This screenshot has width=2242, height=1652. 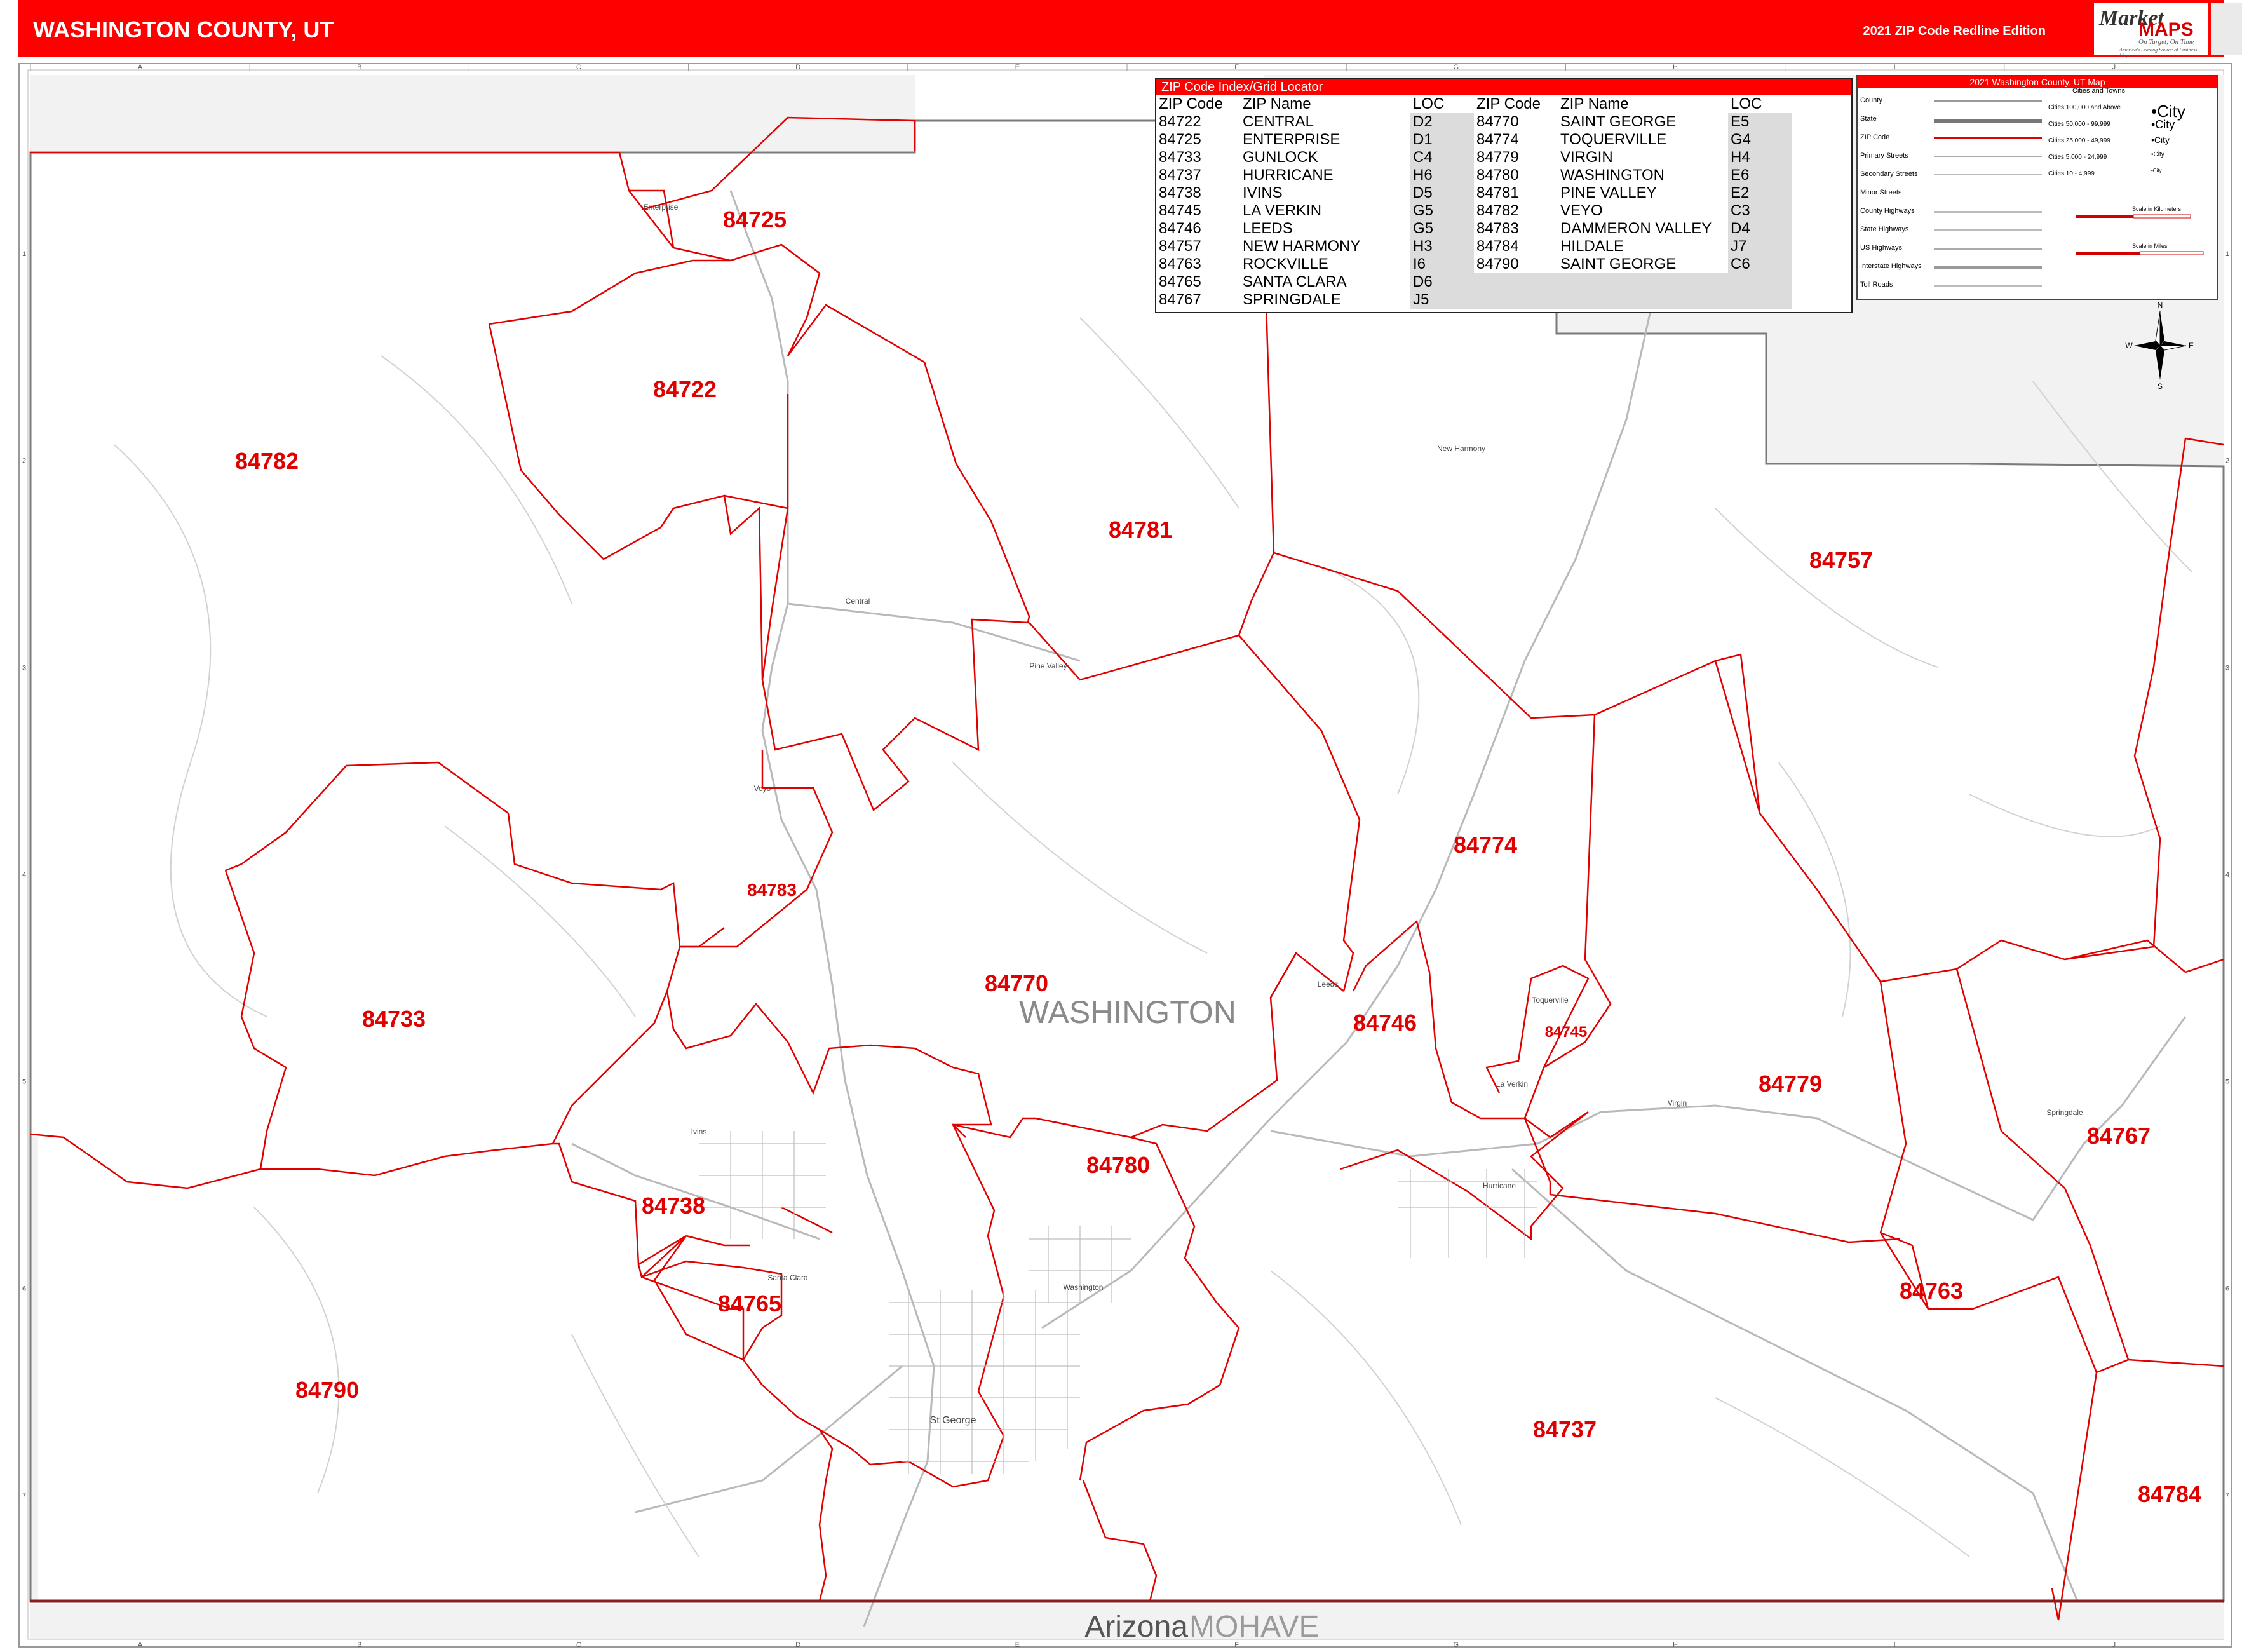 I want to click on city-label: New Harmony, so click(x=1461, y=448).